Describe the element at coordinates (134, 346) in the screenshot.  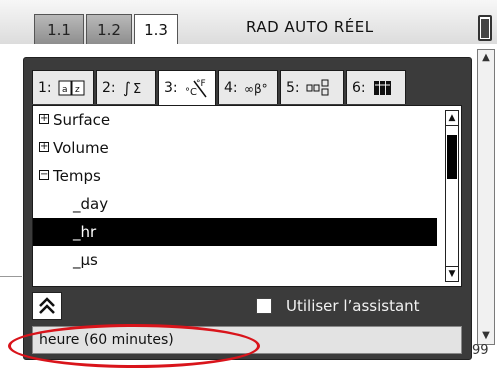
I see `highlight-ellipse` at that location.